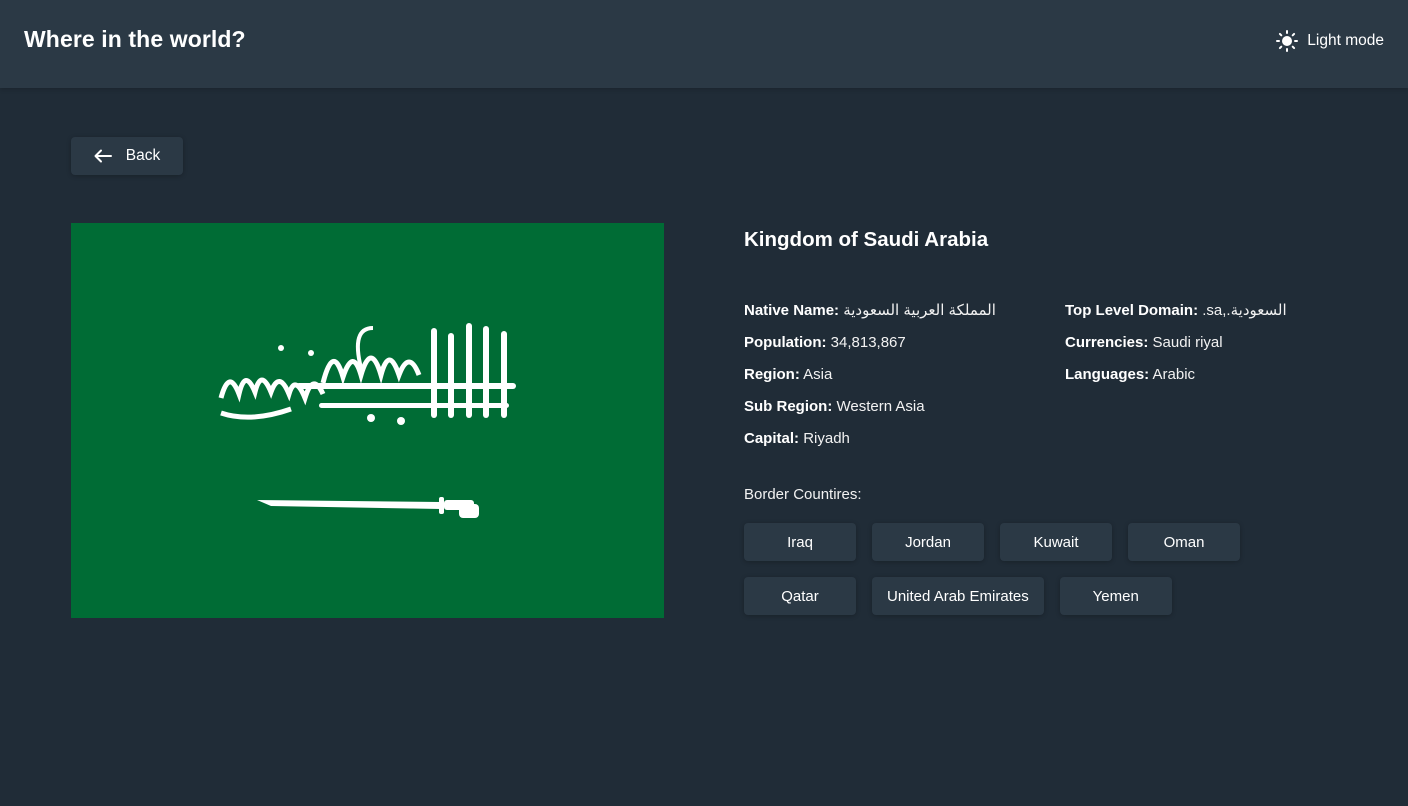  I want to click on top-level-domain-row: Top Level Domain: .sa,.السعودية, so click(1176, 310).